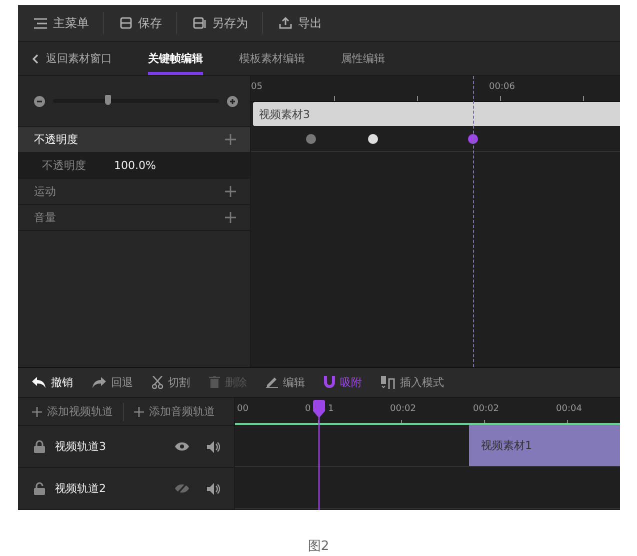 This screenshot has height=556, width=637. What do you see at coordinates (331, 409) in the screenshot?
I see `time-label: 1` at bounding box center [331, 409].